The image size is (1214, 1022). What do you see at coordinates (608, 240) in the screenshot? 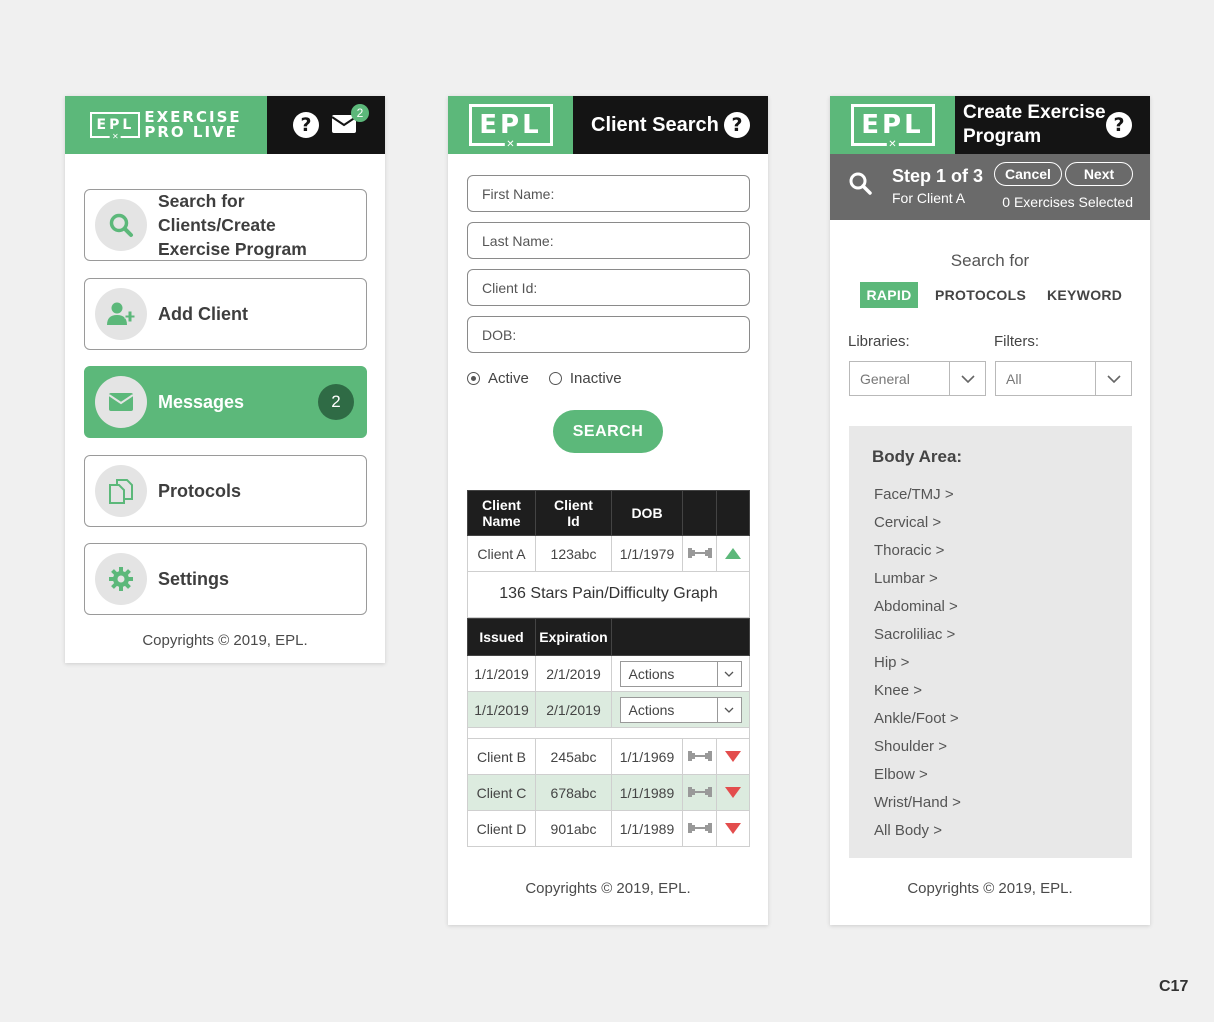
I see `last-name-input` at bounding box center [608, 240].